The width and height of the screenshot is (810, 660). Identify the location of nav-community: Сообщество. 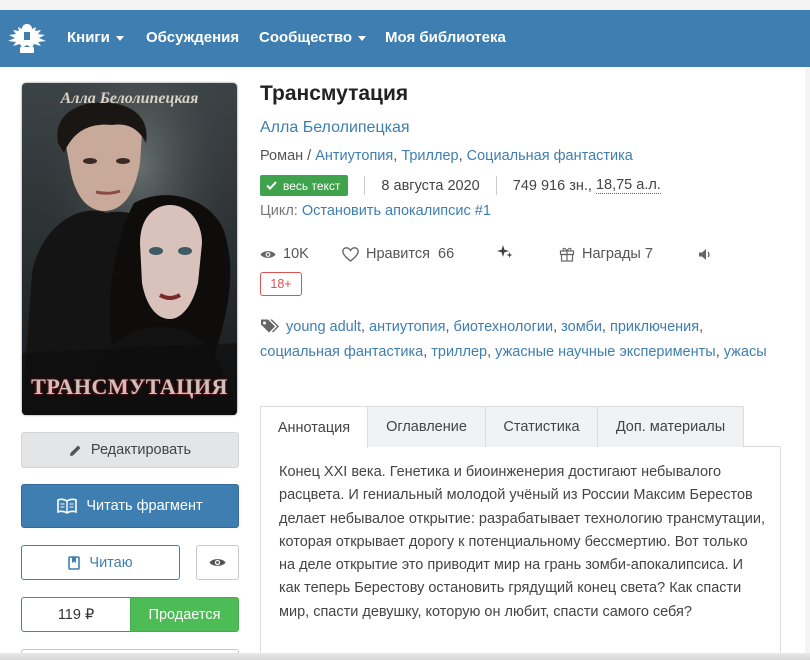
(313, 37).